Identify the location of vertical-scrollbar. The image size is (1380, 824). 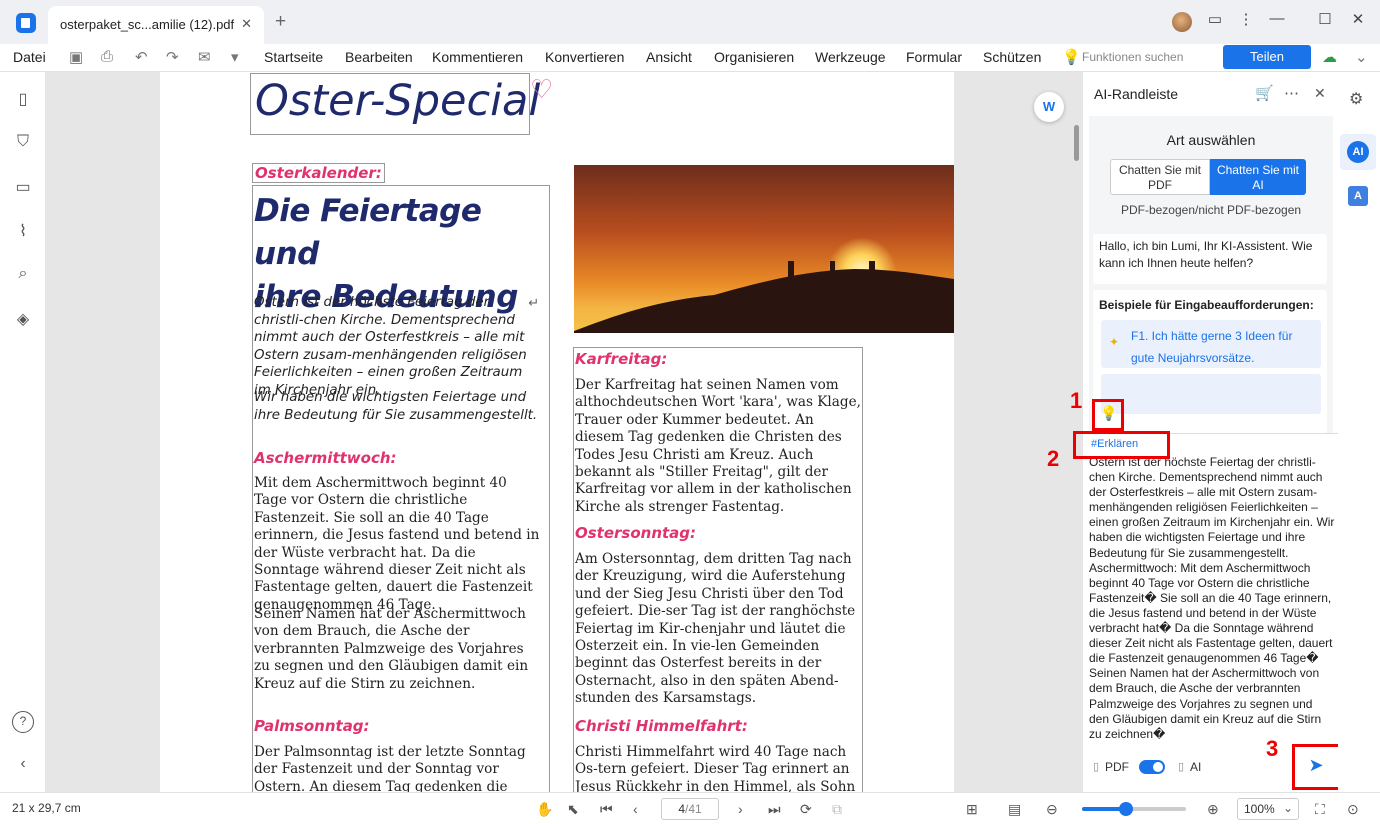
(1076, 143).